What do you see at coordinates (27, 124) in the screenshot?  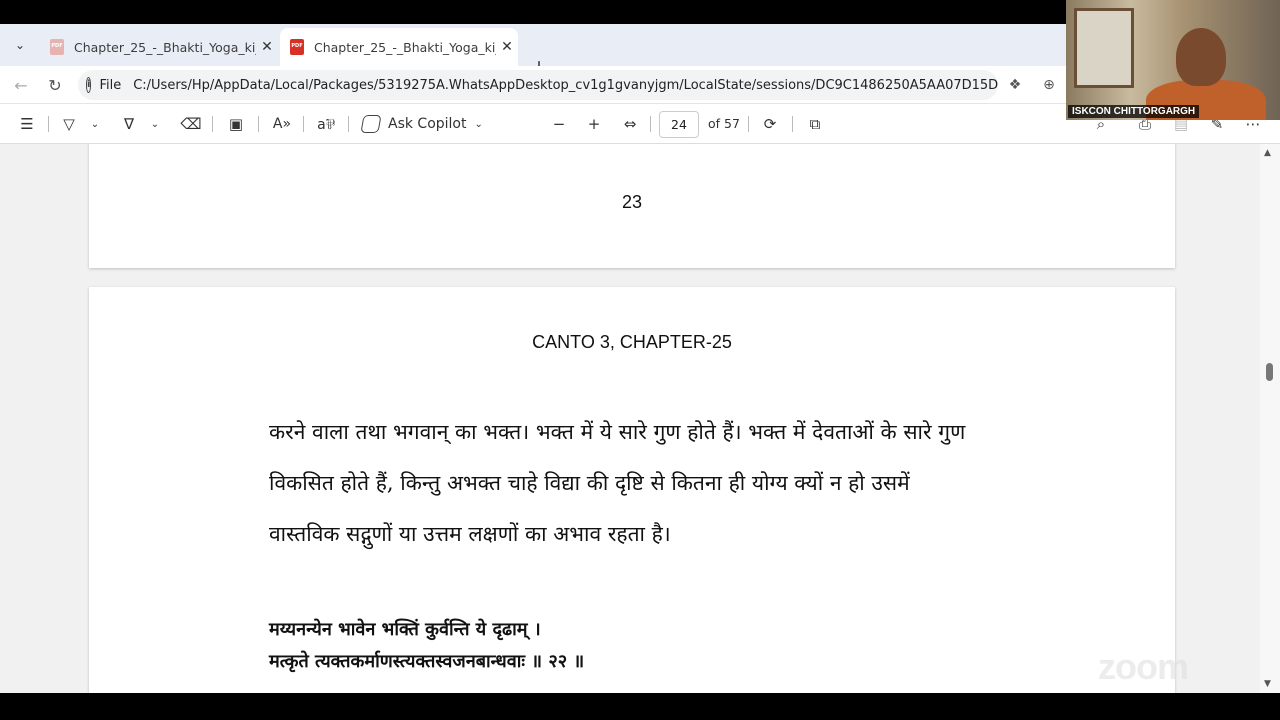 I see `contents-icon: ☰` at bounding box center [27, 124].